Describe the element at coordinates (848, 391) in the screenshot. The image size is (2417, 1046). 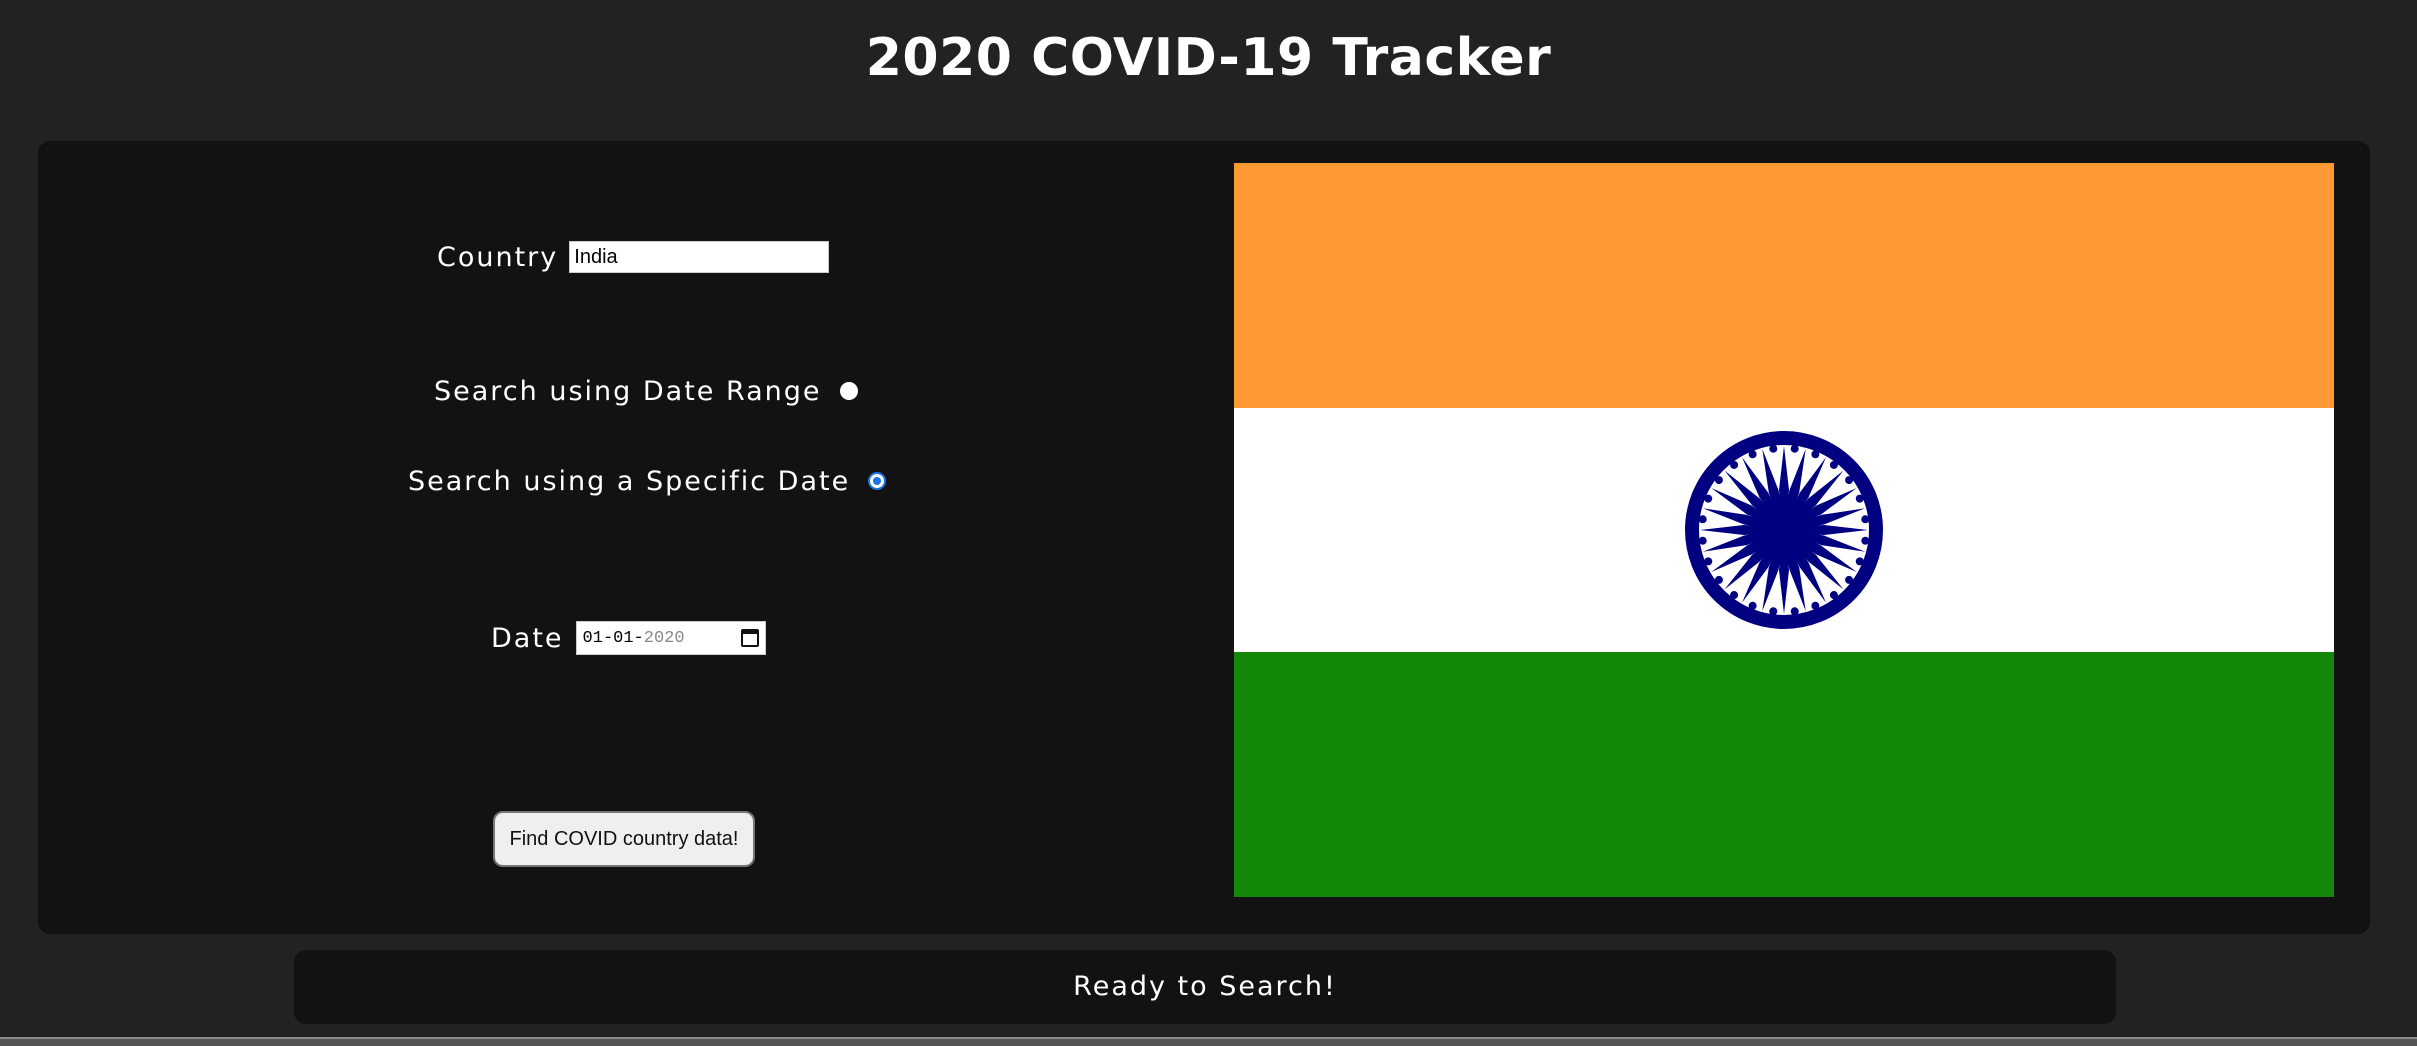
I see `date-range-radio` at that location.